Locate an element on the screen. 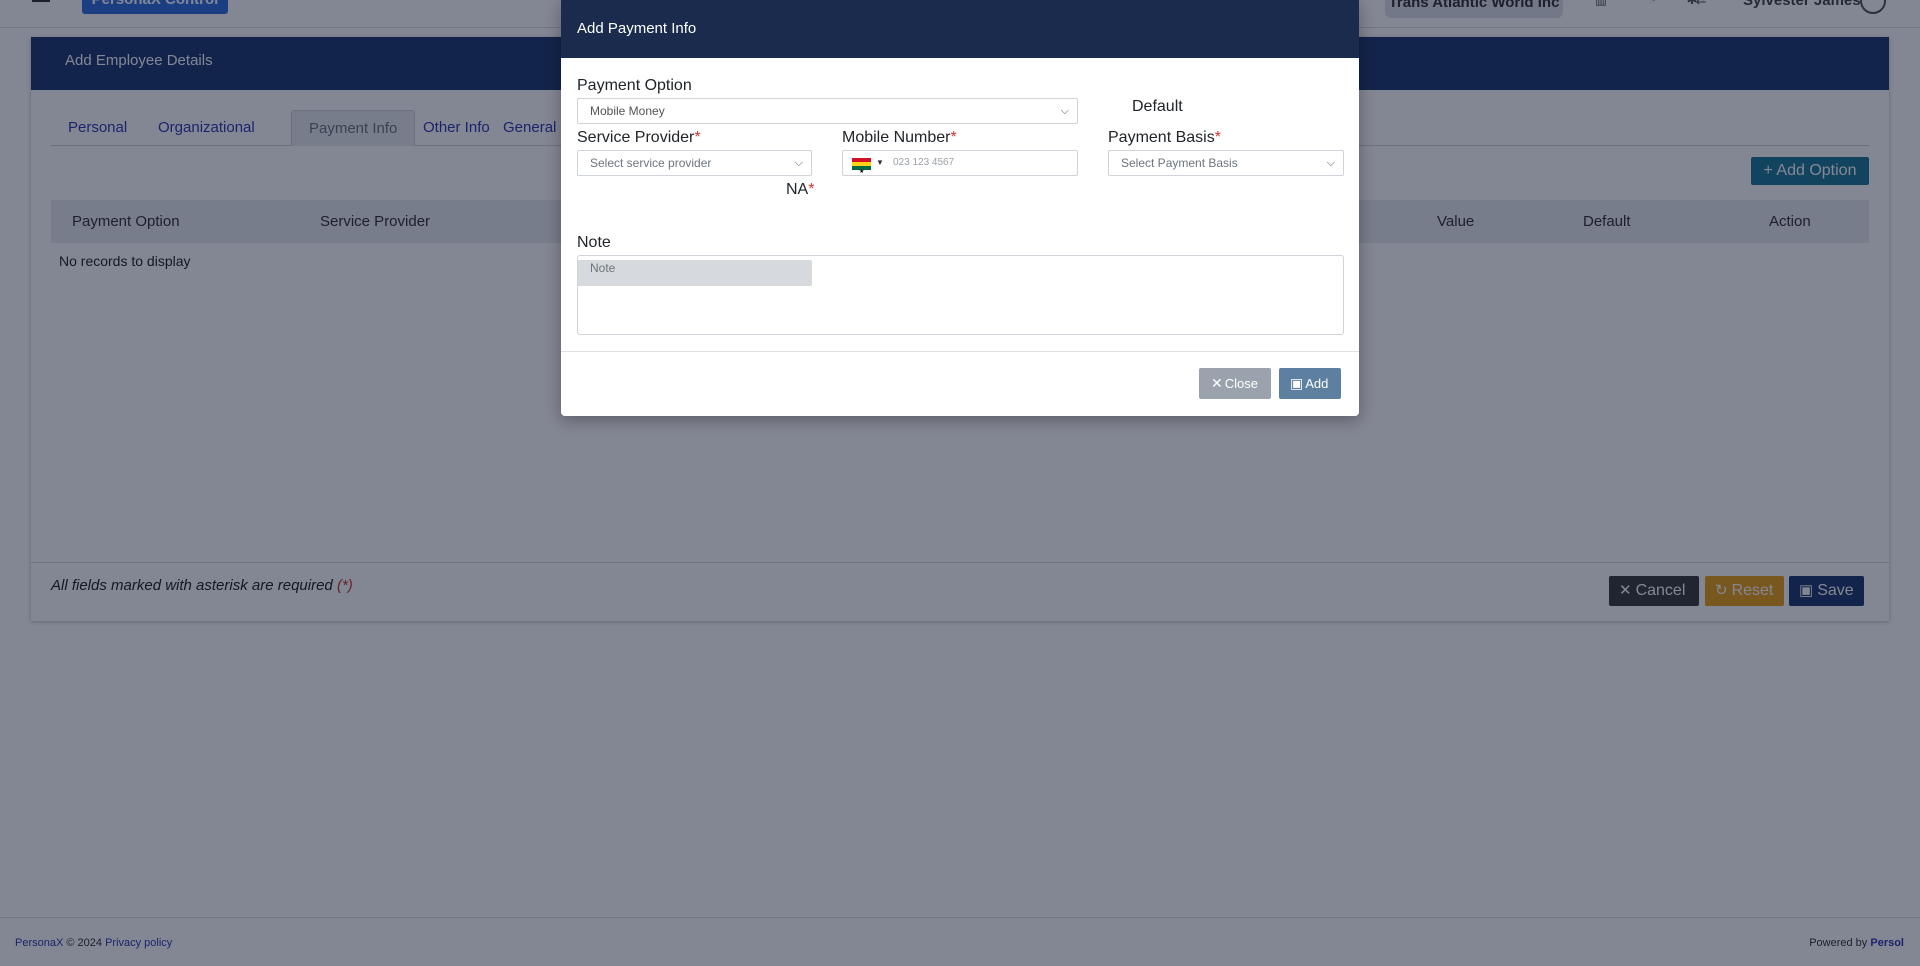  payment-basis-select: Select Payment Basis ⌵ is located at coordinates (1226, 163).